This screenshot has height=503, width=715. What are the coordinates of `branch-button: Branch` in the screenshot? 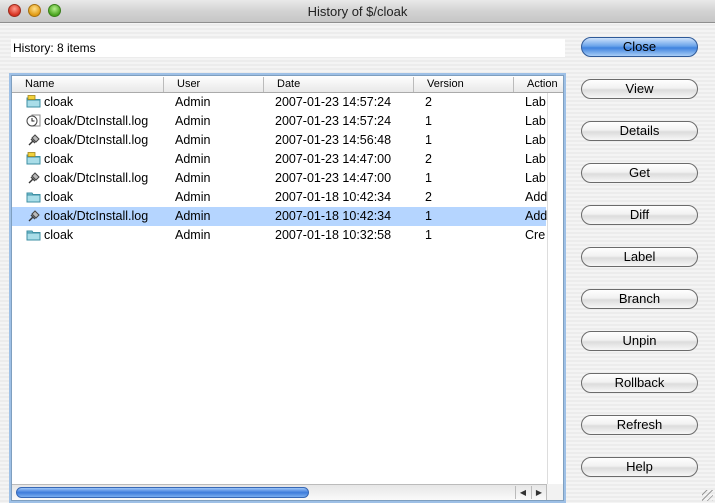 It's located at (639, 299).